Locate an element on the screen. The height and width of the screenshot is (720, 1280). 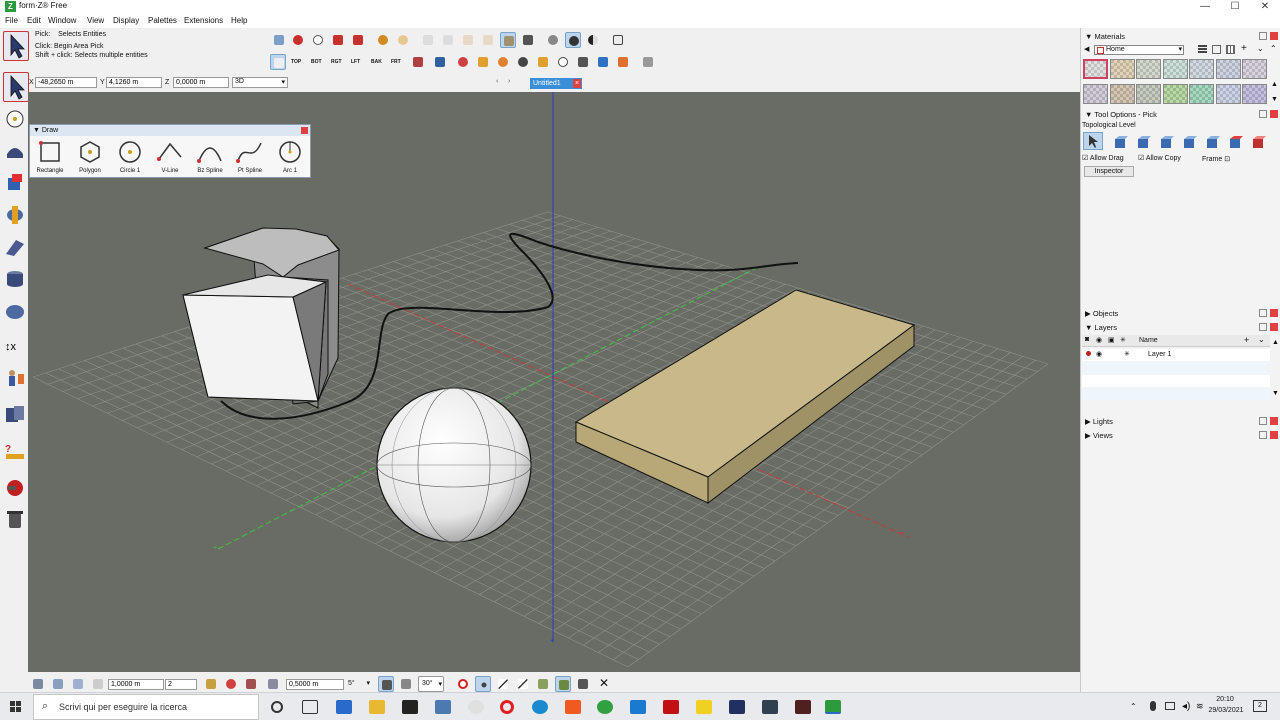
text-tool: ? is located at coordinates (15, 452).